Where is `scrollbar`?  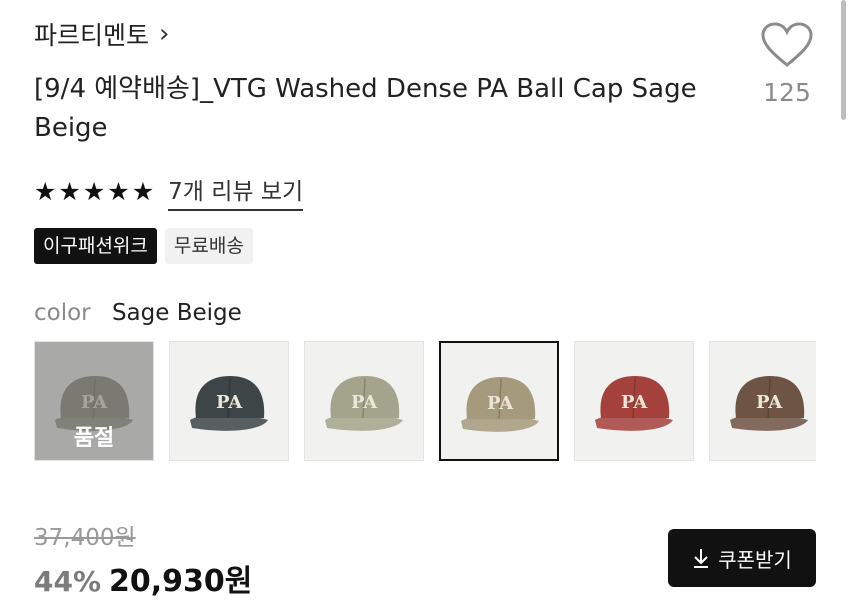
scrollbar is located at coordinates (843, 60).